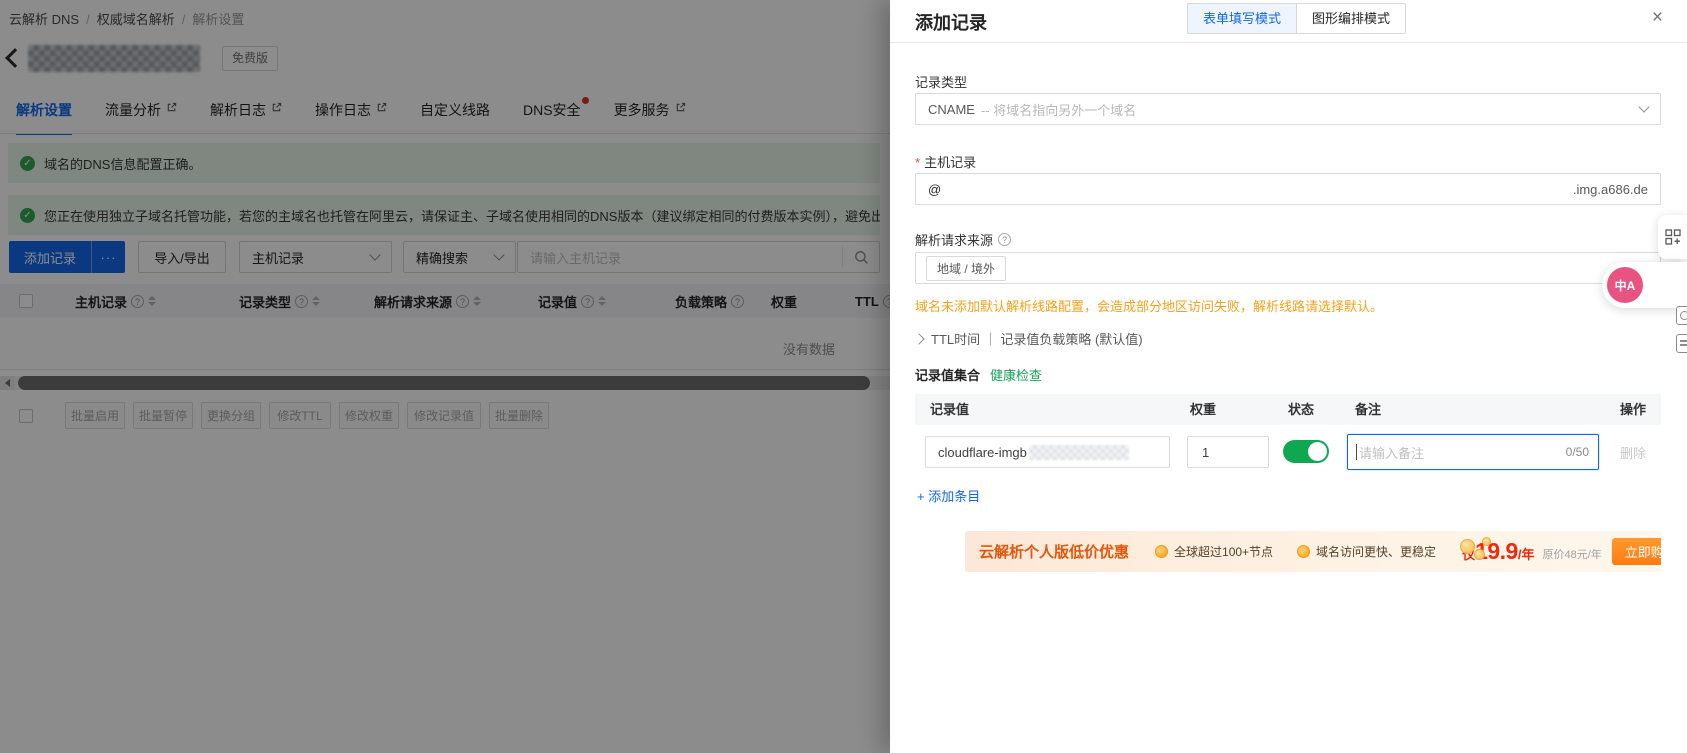 This screenshot has width=1687, height=753. I want to click on buy-now-button: 立即购买, so click(1636, 551).